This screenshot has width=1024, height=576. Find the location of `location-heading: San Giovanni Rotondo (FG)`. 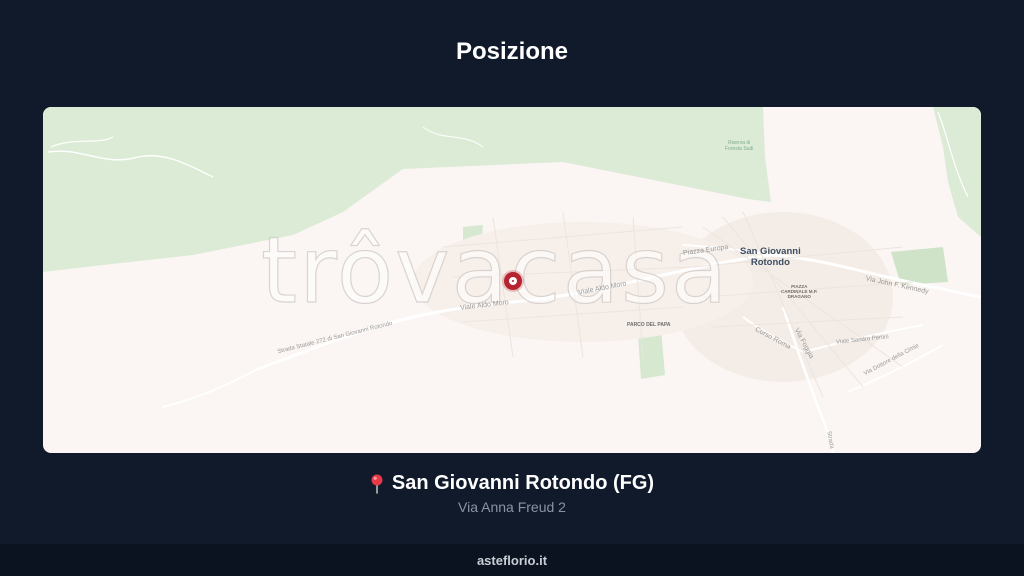

location-heading: San Giovanni Rotondo (FG) is located at coordinates (512, 483).